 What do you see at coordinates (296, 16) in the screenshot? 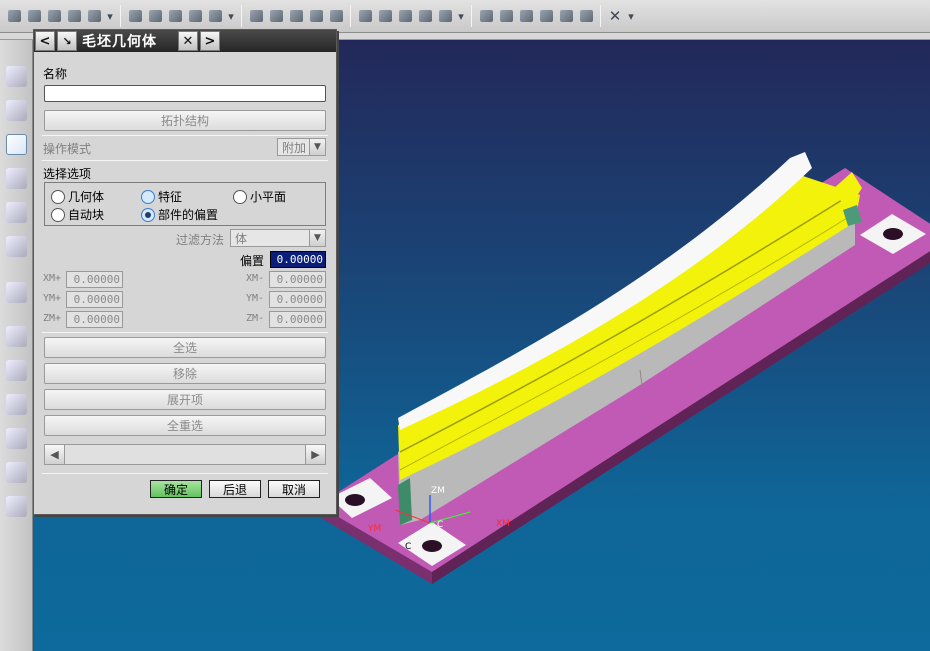
I see `create-geometry-icon` at bounding box center [296, 16].